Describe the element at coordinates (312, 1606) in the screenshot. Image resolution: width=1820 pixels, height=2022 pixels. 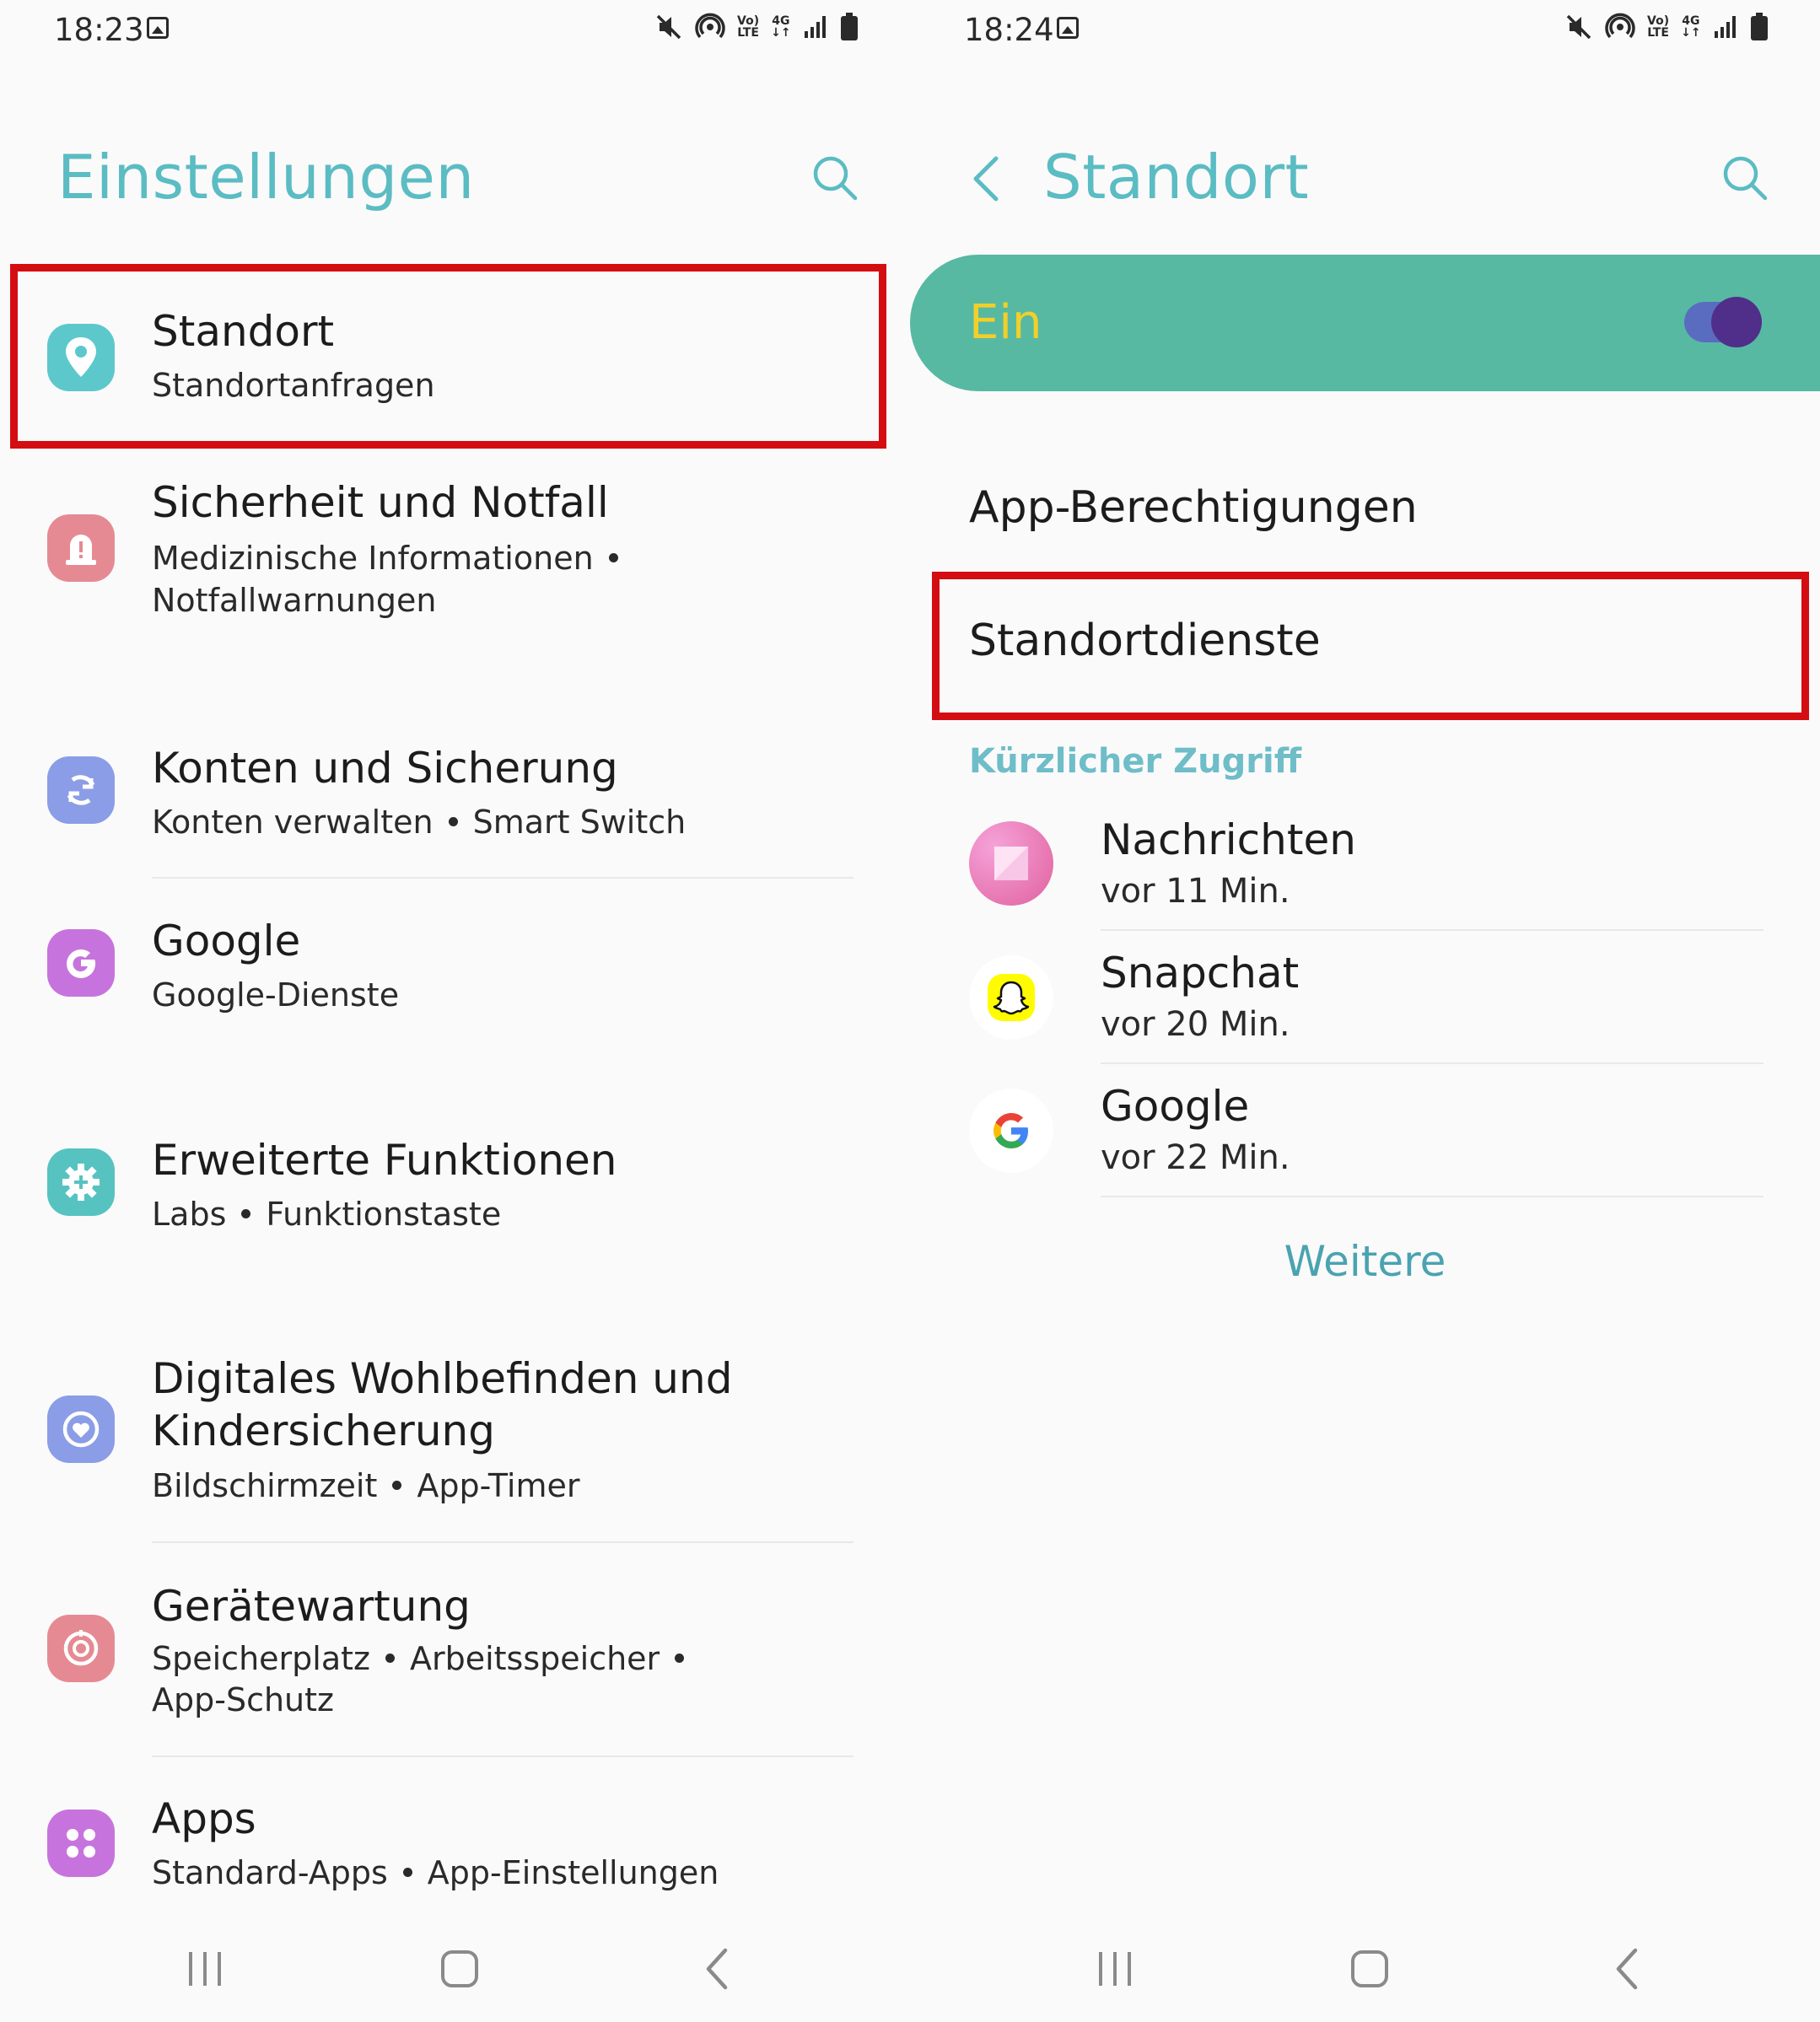
I see `item-title: Gerätewartung` at that location.